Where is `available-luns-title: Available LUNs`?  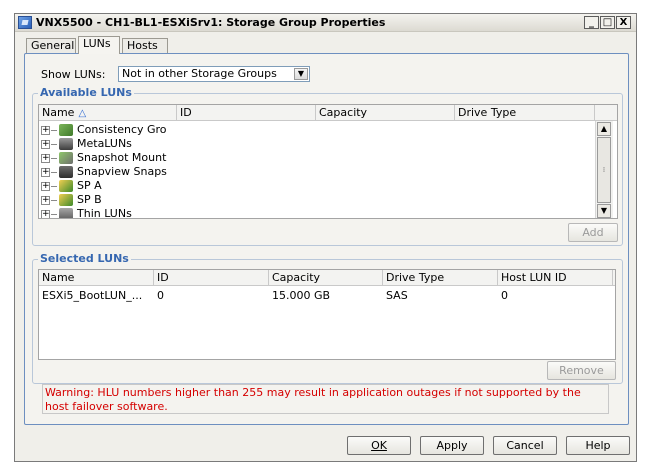
available-luns-title: Available LUNs is located at coordinates (86, 92).